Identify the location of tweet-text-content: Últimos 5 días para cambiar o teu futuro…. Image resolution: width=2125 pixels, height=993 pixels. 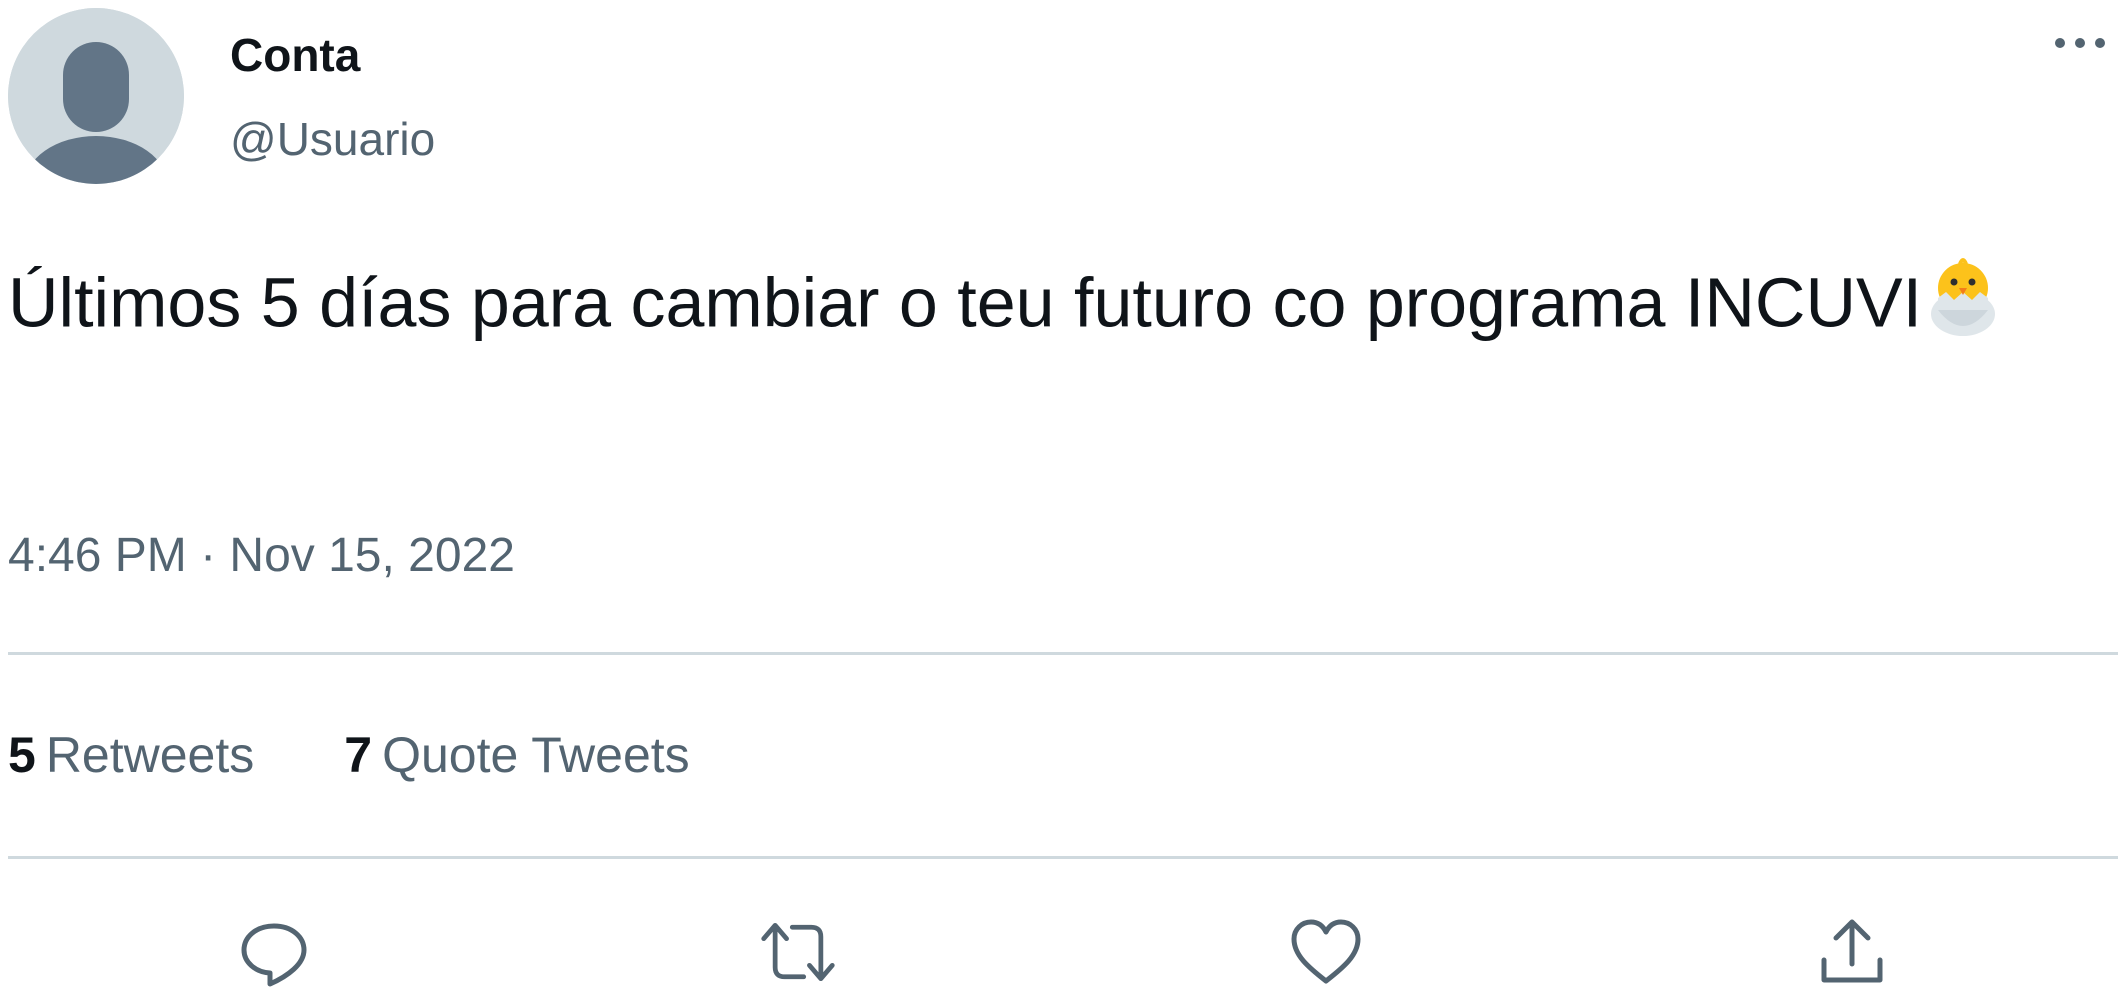
(965, 302).